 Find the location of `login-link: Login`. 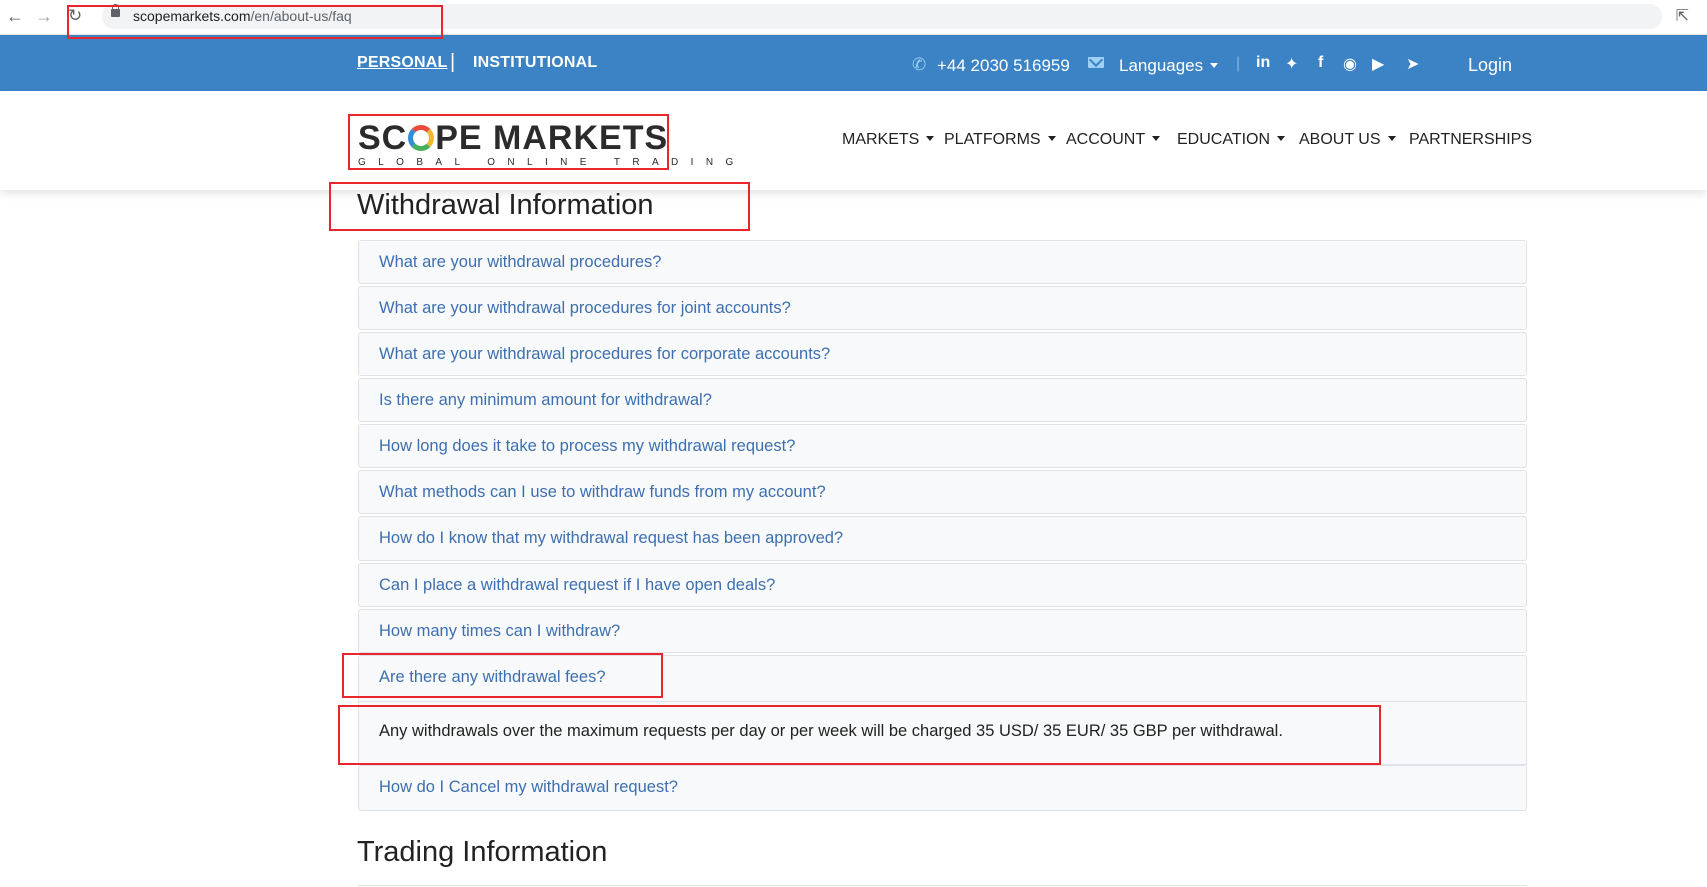

login-link: Login is located at coordinates (1490, 65).